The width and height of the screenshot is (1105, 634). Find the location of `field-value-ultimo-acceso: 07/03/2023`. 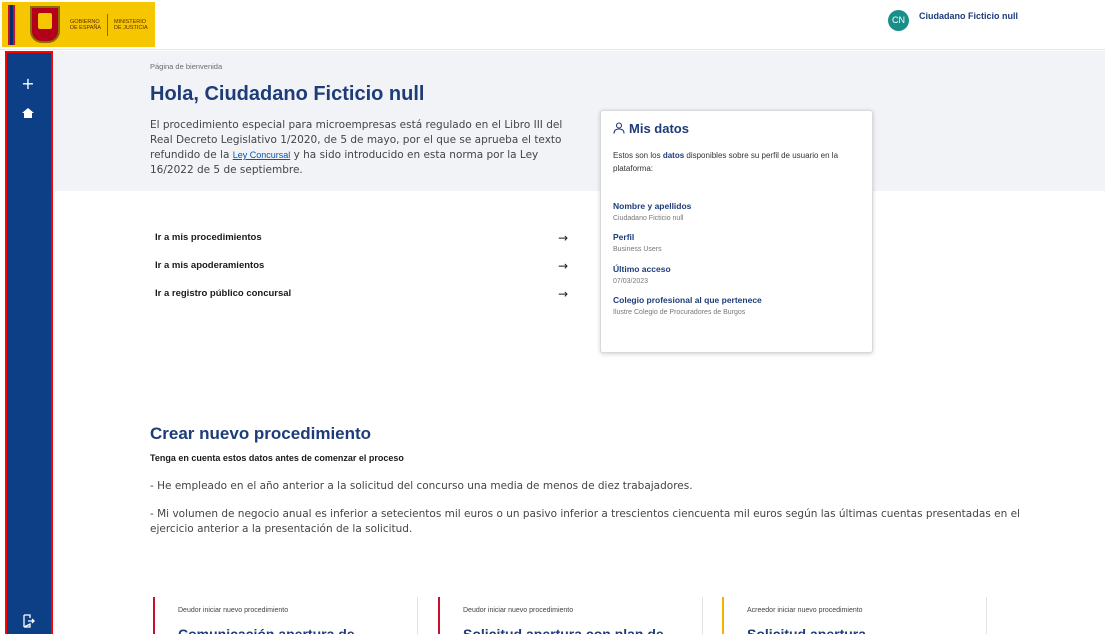

field-value-ultimo-acceso: 07/03/2023 is located at coordinates (631, 281).